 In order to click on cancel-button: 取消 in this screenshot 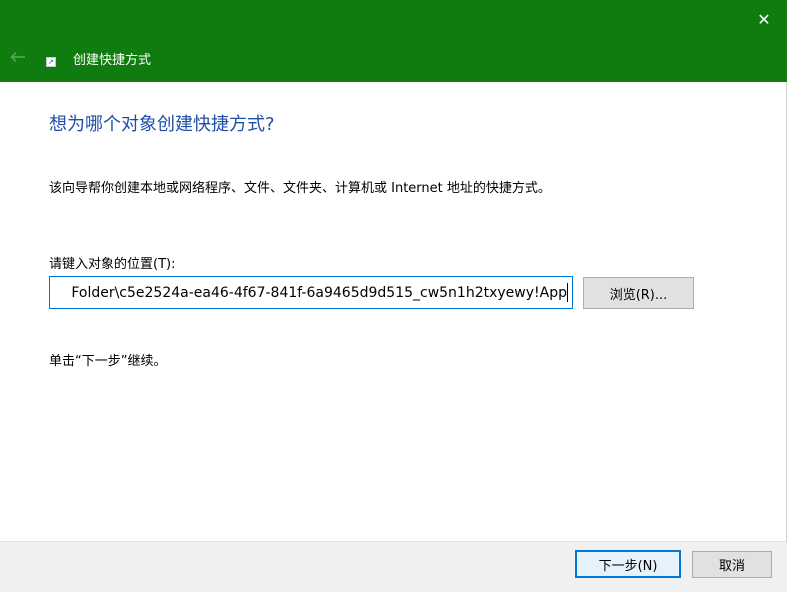, I will do `click(732, 564)`.